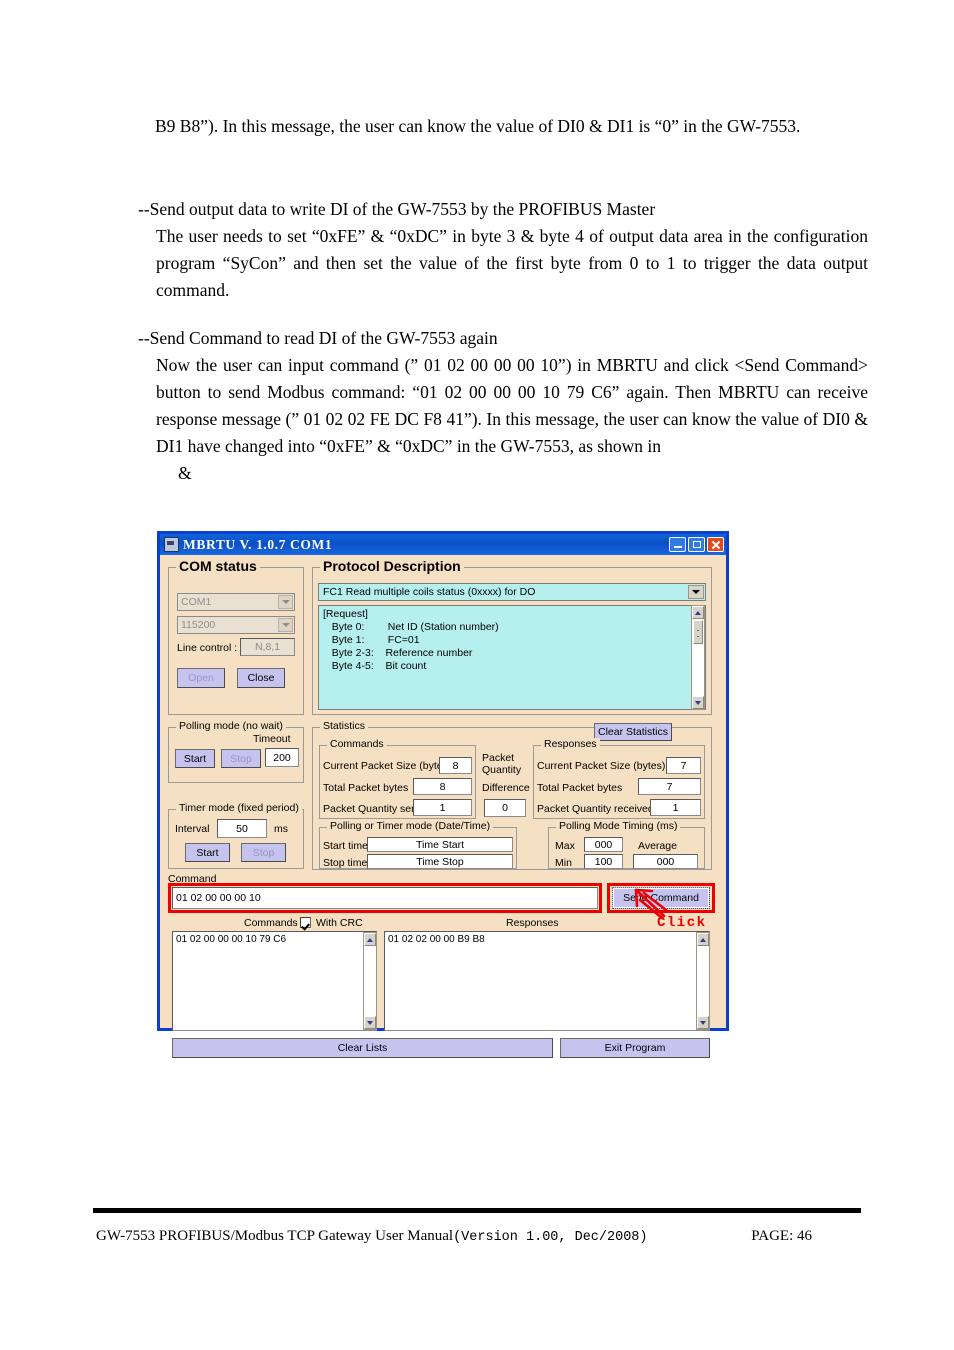 Image resolution: width=954 pixels, height=1350 pixels. What do you see at coordinates (236, 625) in the screenshot?
I see `baud-rate-select: 115200` at bounding box center [236, 625].